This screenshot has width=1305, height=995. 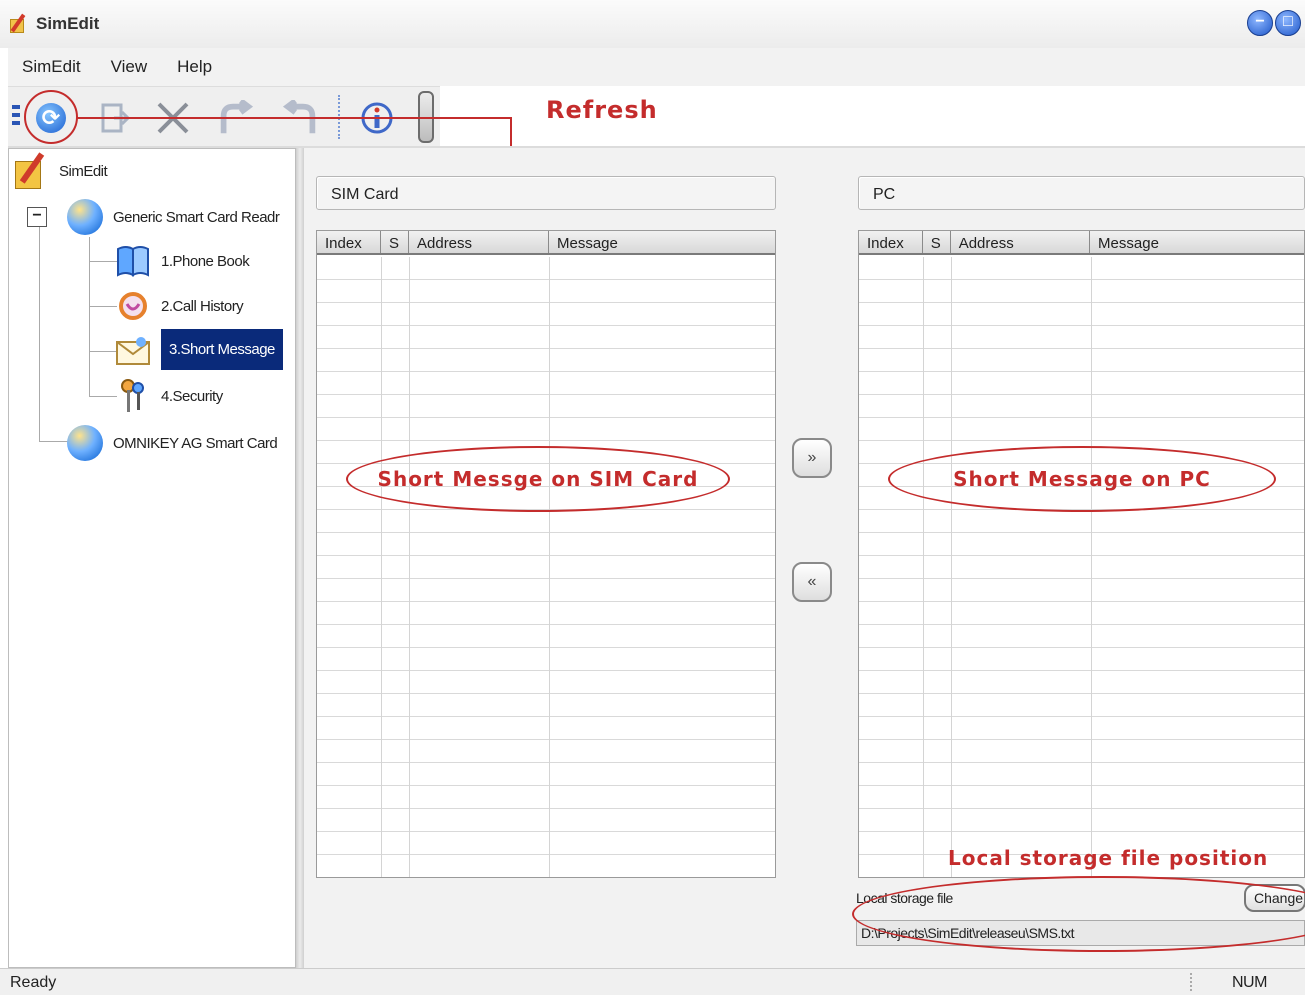 I want to click on refresh-annotation-label: Refresh, so click(x=602, y=110).